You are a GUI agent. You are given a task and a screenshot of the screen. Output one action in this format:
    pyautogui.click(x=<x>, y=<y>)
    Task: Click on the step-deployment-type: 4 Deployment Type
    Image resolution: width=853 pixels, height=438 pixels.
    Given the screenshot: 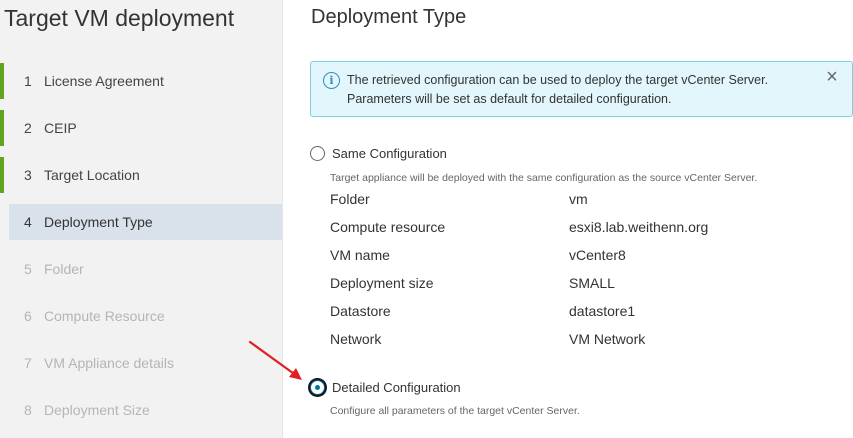 What is the action you would take?
    pyautogui.click(x=145, y=222)
    